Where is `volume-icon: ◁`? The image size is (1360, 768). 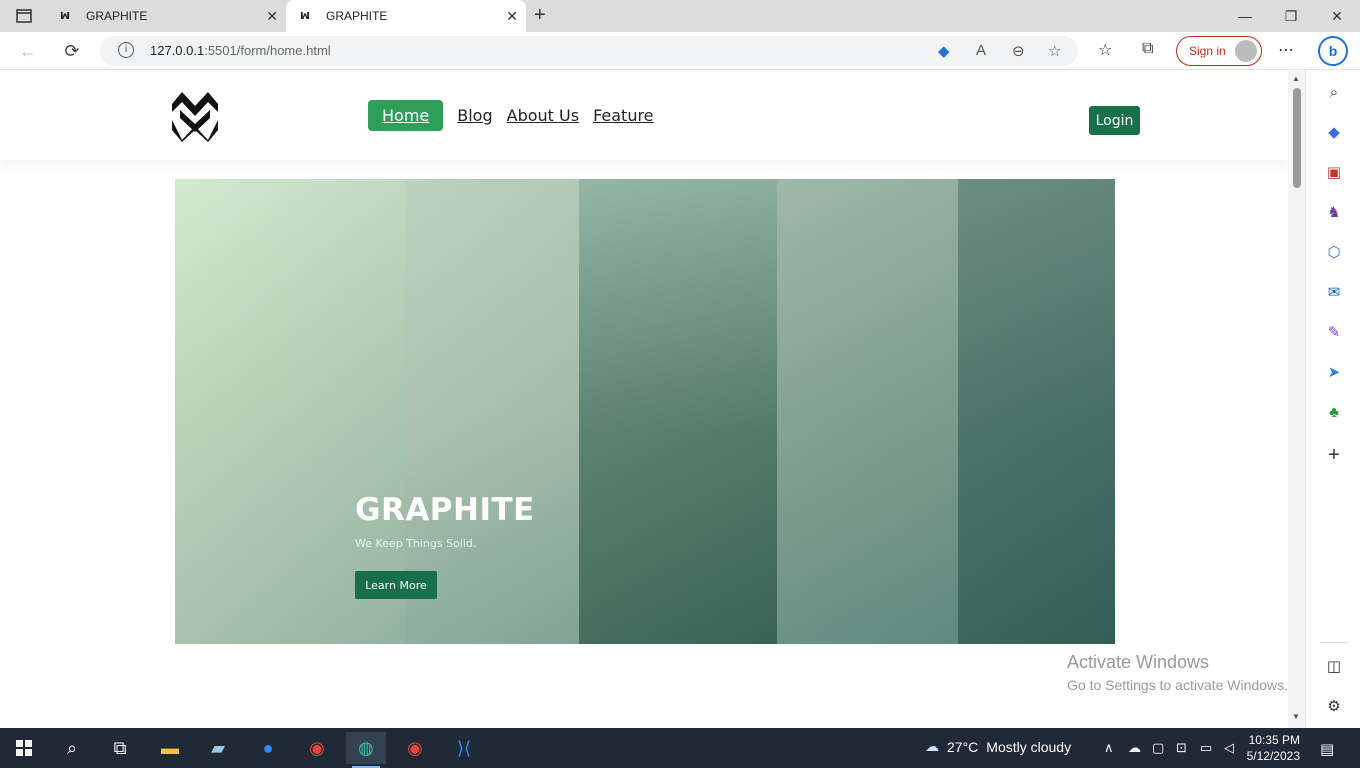 volume-icon: ◁ is located at coordinates (1229, 748).